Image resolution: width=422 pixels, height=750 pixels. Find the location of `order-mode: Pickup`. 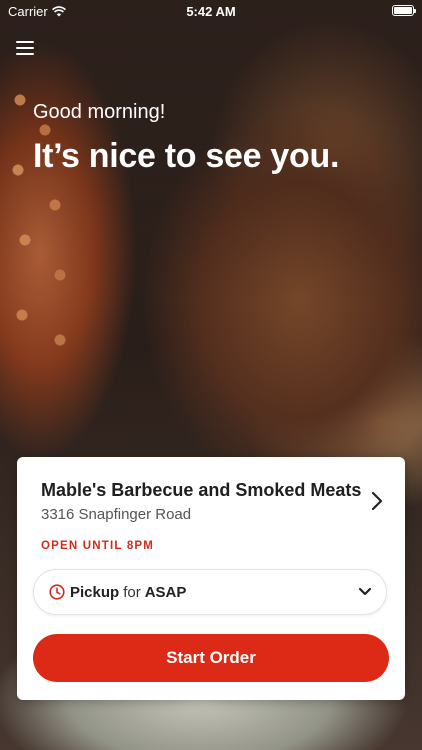

order-mode: Pickup is located at coordinates (95, 592).